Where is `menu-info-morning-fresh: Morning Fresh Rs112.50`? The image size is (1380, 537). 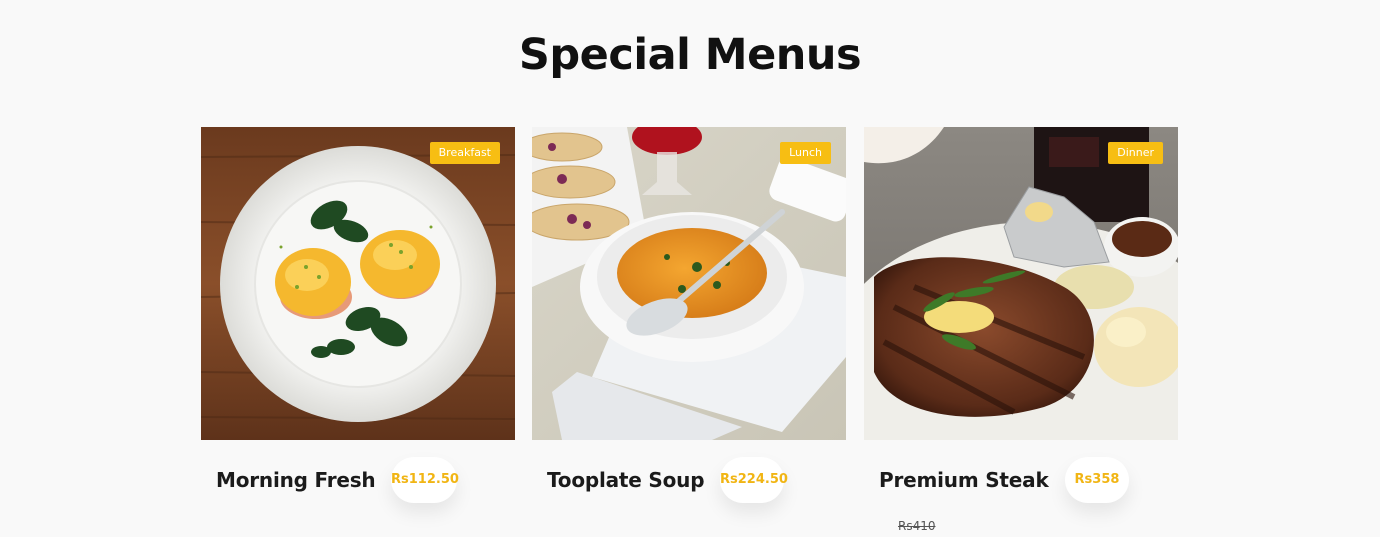 menu-info-morning-fresh: Morning Fresh Rs112.50 is located at coordinates (358, 488).